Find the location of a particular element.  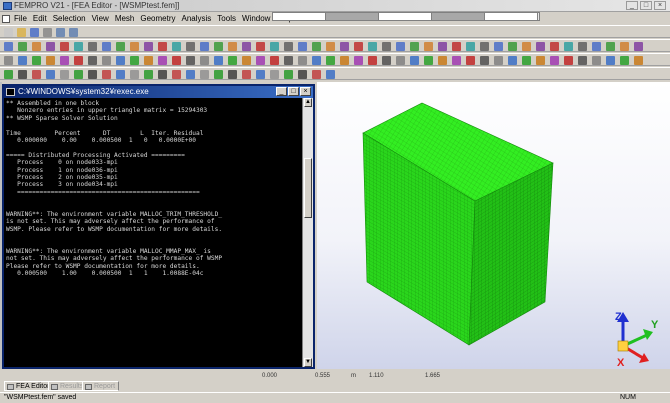

menu-selection: Selection is located at coordinates (69, 18).